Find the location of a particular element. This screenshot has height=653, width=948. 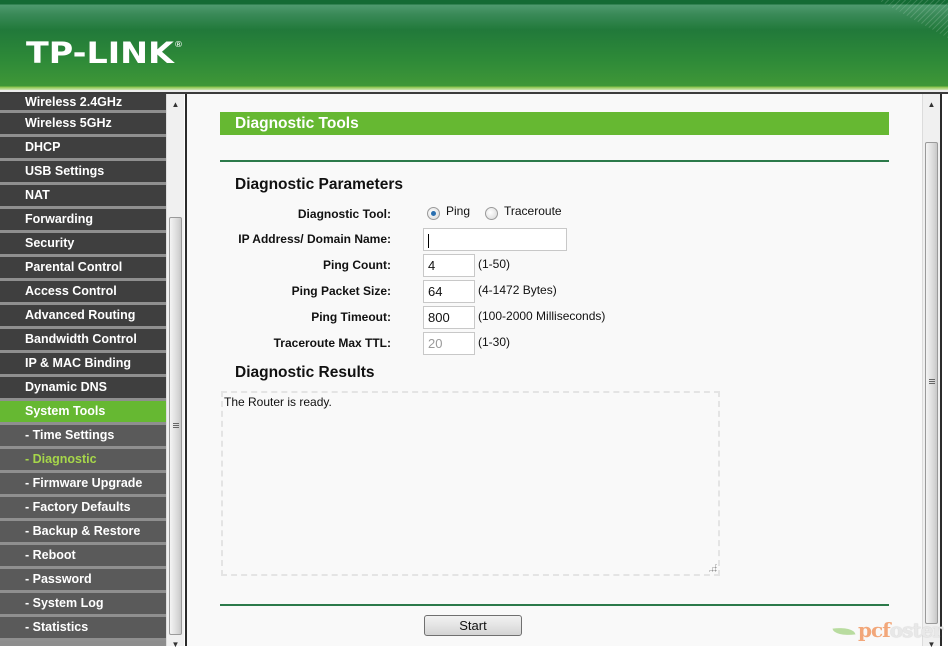

ping-timeout-label: Ping Timeout: is located at coordinates (351, 317).